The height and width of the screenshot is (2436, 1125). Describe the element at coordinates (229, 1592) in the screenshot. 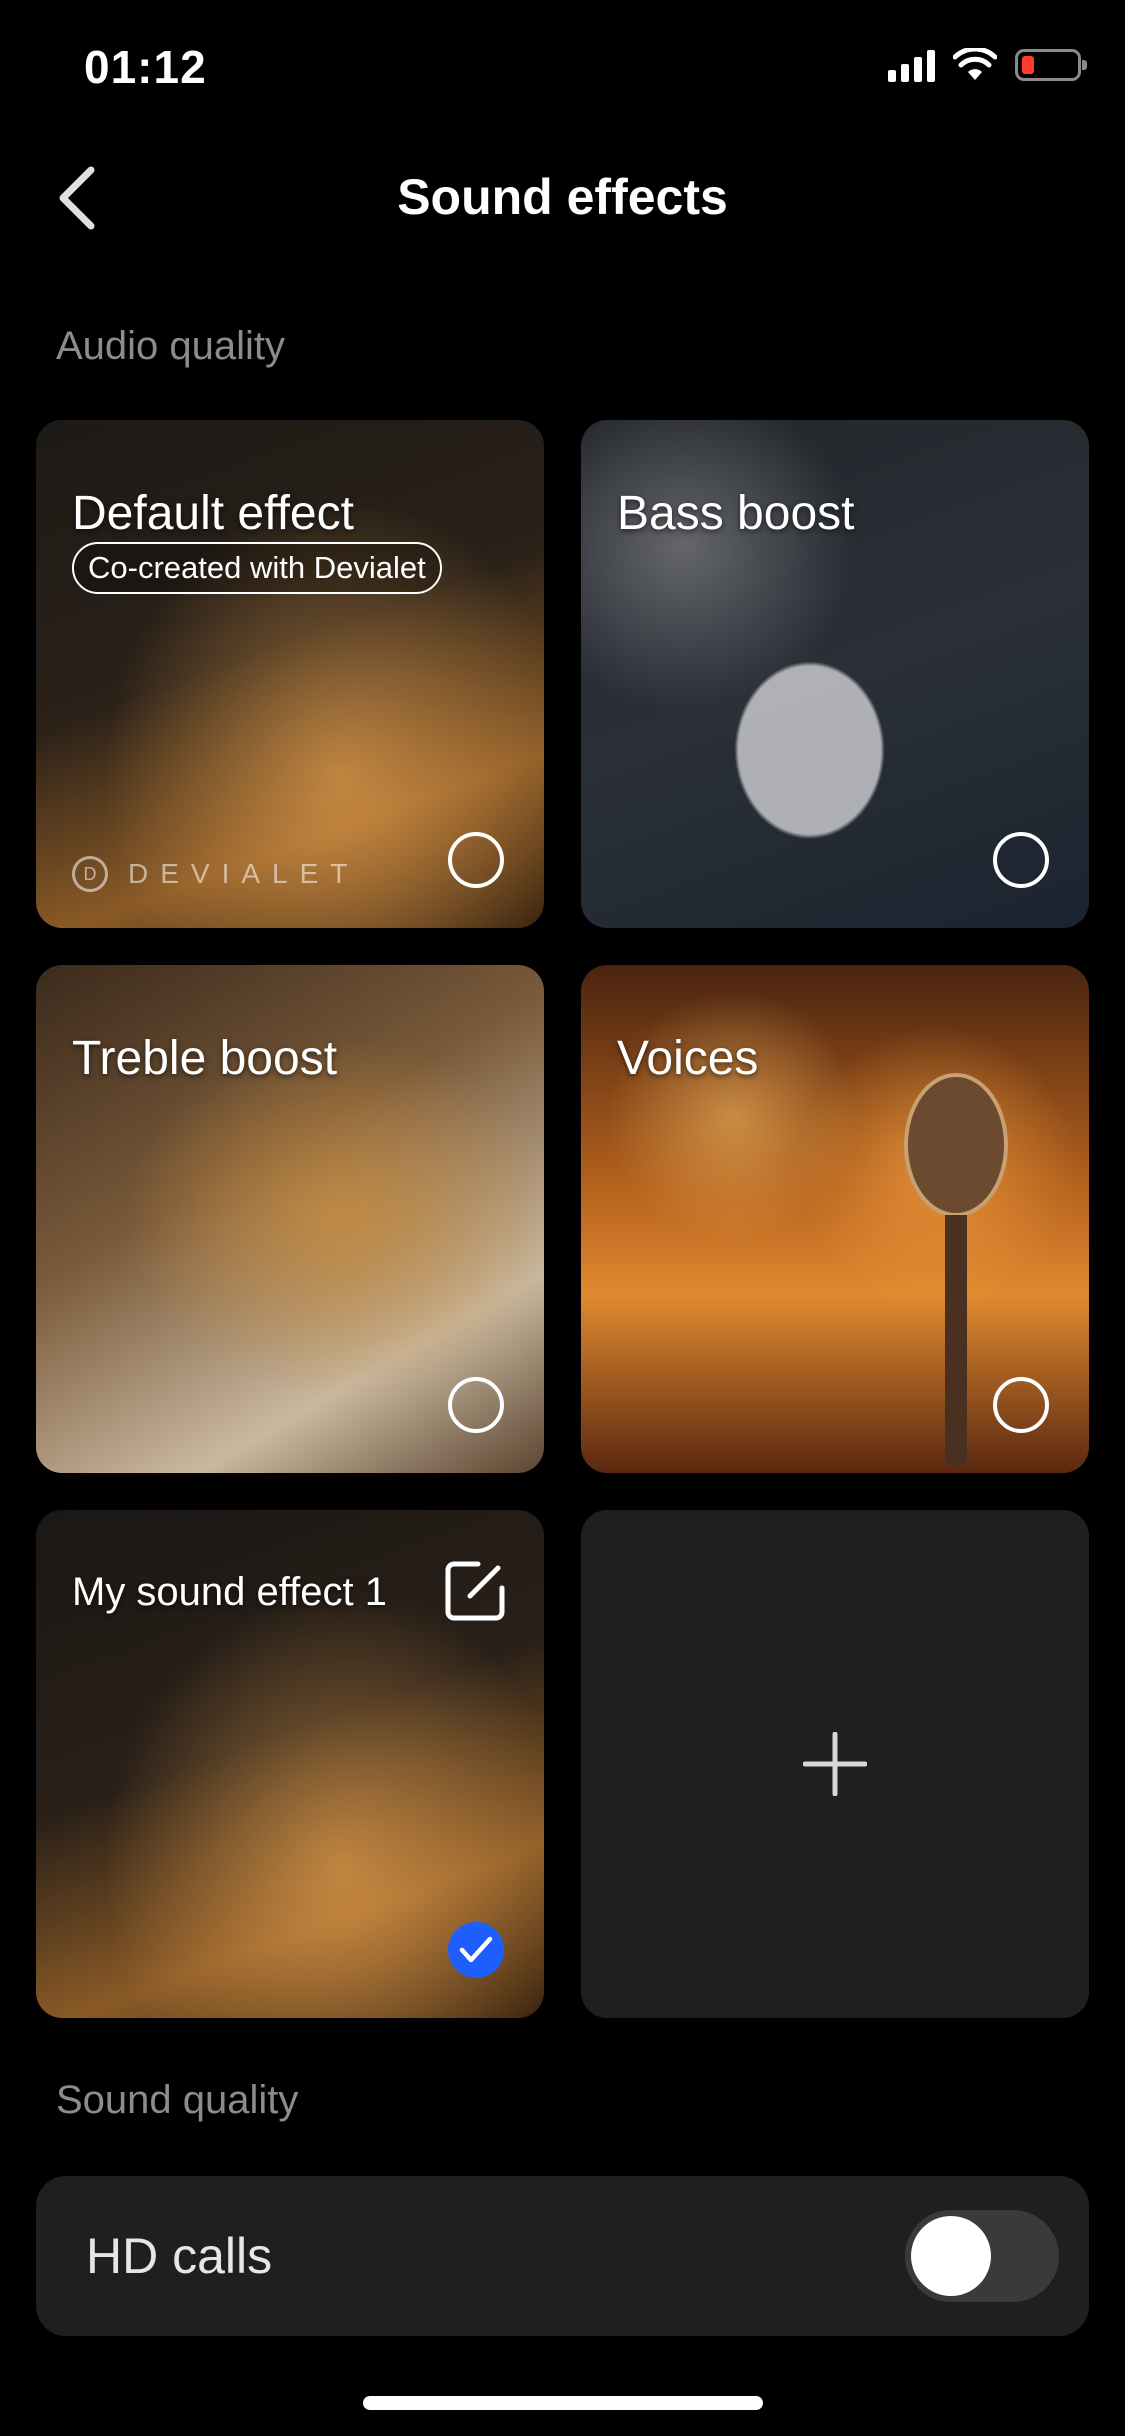

I see `card-title: My sound effect 1` at that location.